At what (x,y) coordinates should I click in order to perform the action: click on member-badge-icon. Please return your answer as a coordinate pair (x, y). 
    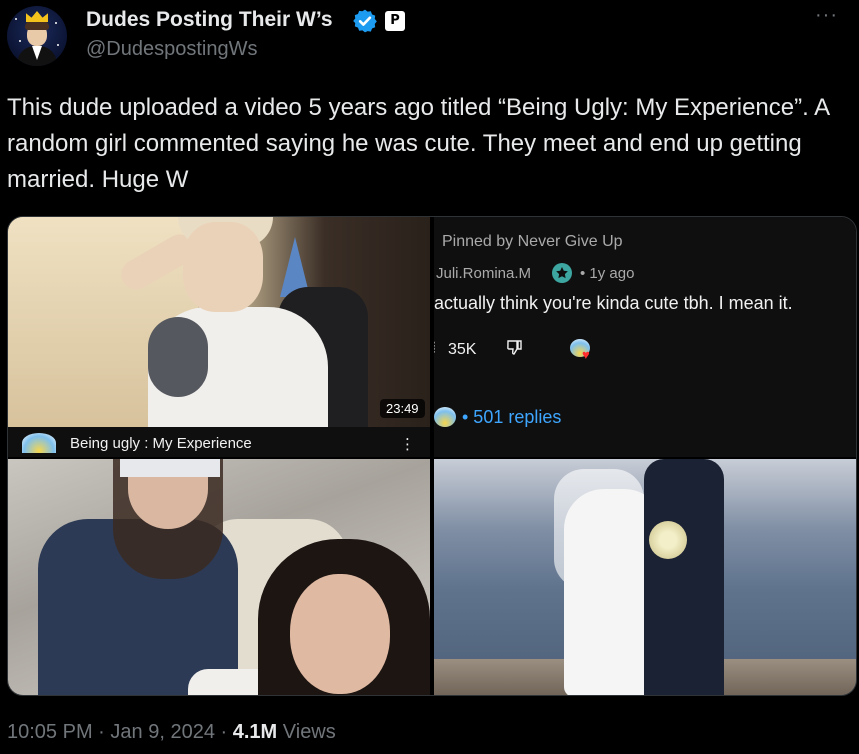
    Looking at the image, I should click on (562, 273).